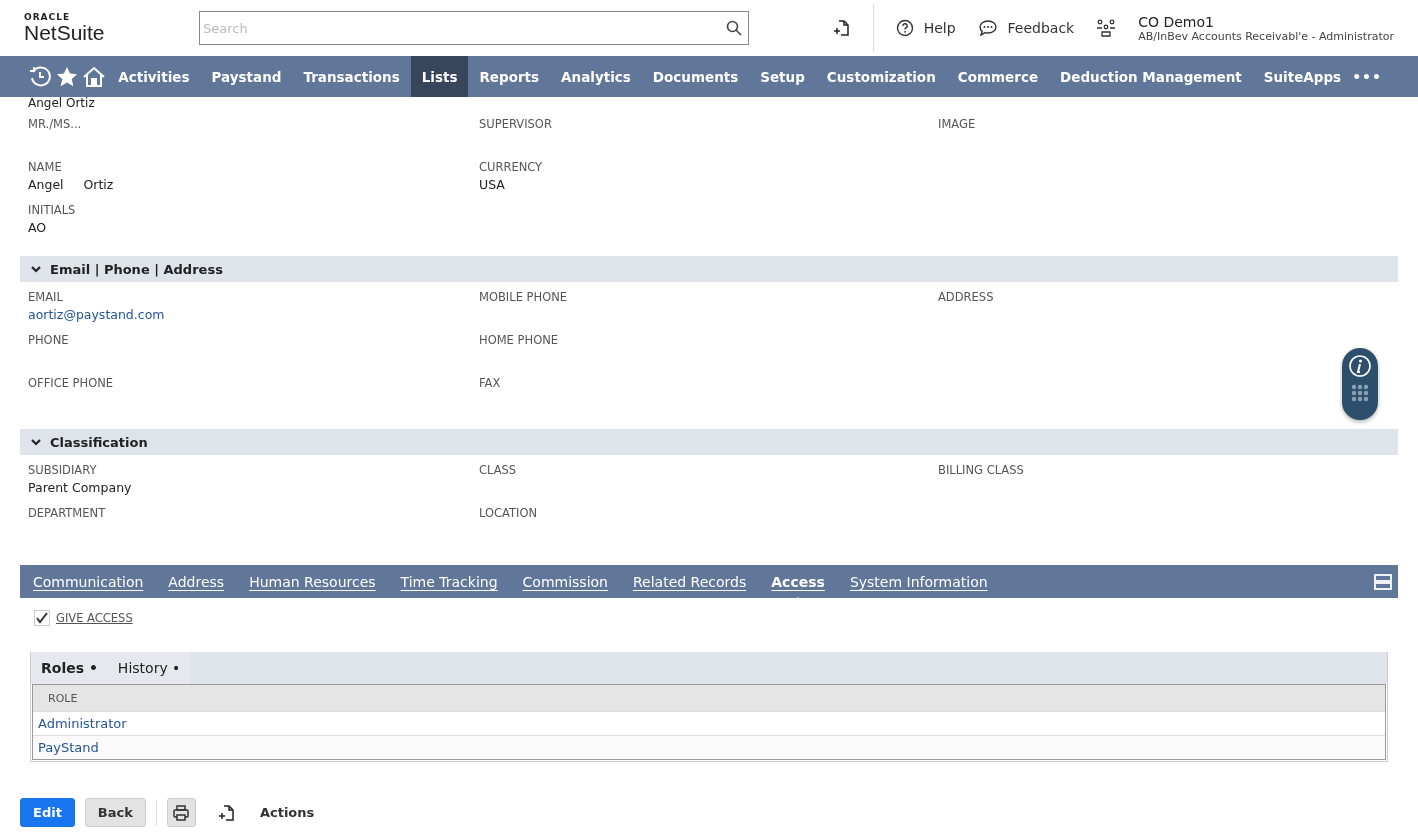  What do you see at coordinates (782, 76) in the screenshot?
I see `nav-menu-item: Setup` at bounding box center [782, 76].